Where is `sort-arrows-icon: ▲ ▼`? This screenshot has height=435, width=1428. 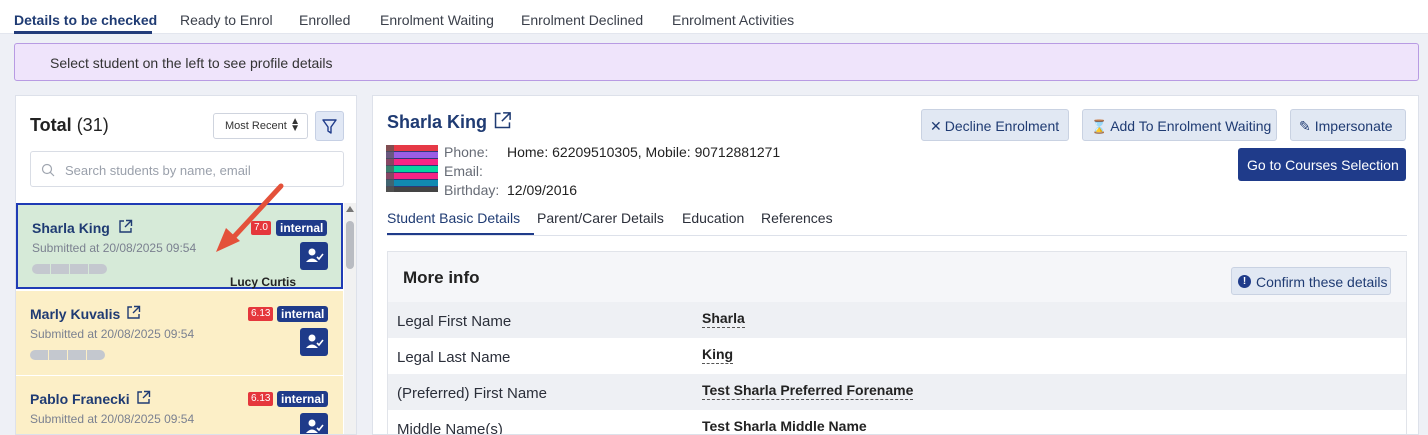
sort-arrows-icon: ▲ ▼ is located at coordinates (295, 125).